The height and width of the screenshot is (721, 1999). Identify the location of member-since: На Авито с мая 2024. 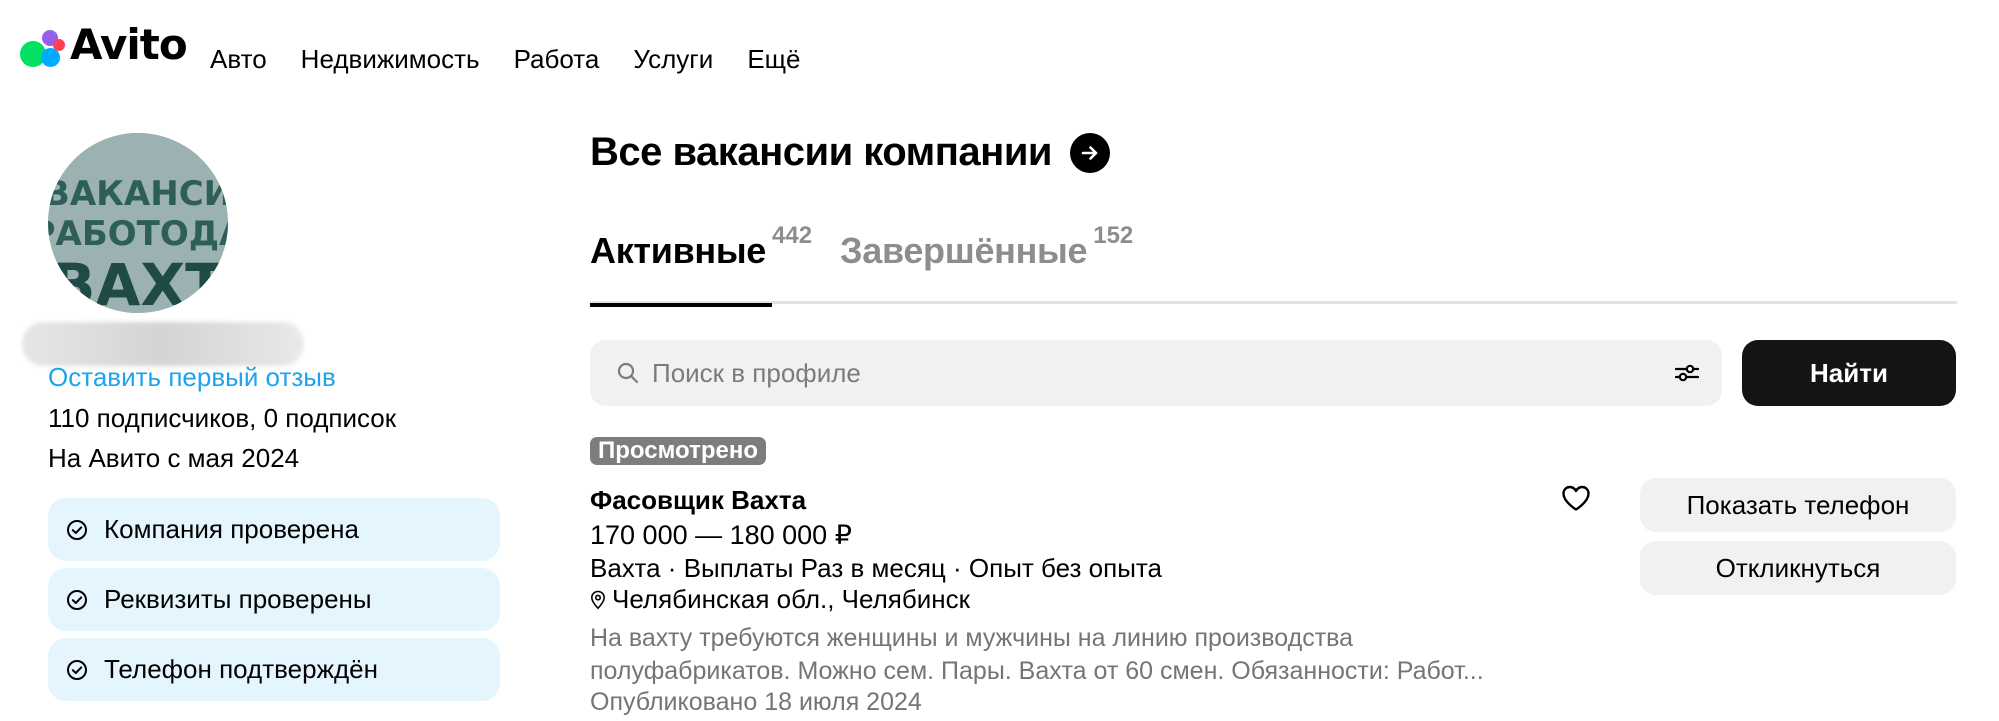
(174, 458).